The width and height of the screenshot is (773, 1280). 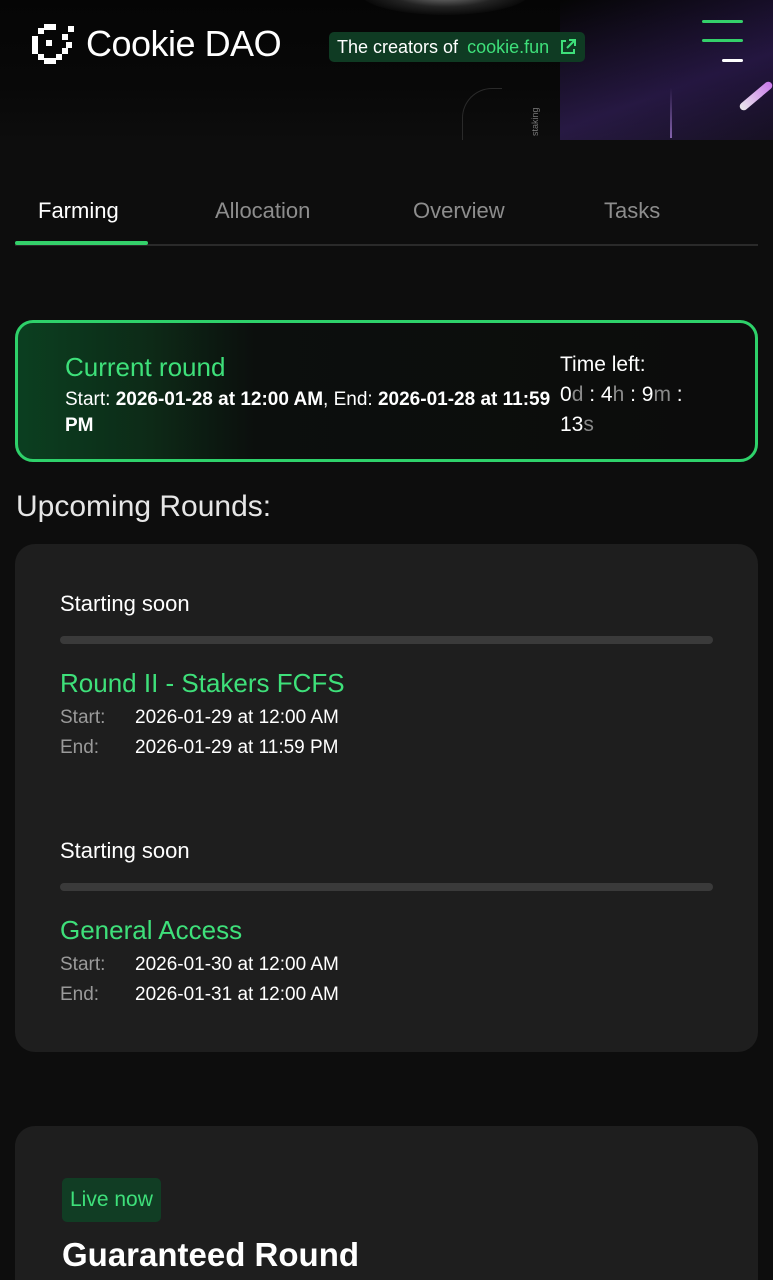 I want to click on tab-overview: Overview, so click(x=459, y=211).